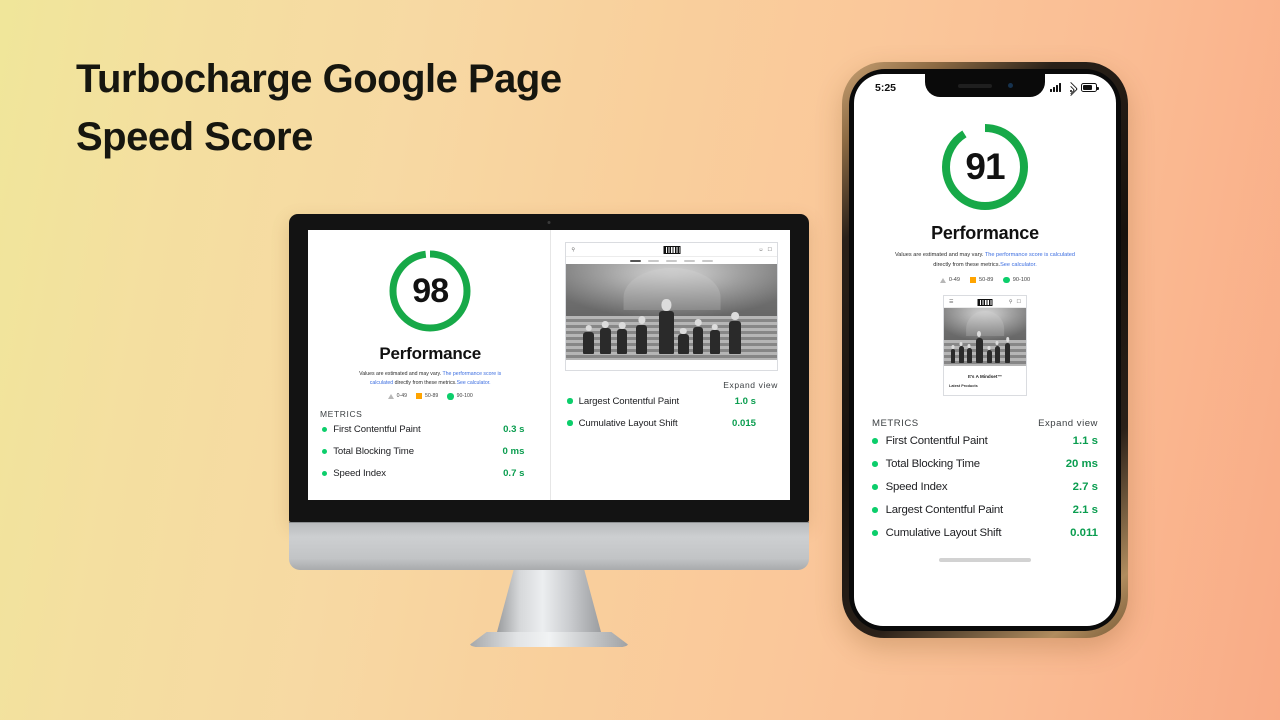 The height and width of the screenshot is (720, 1280). Describe the element at coordinates (430, 474) in the screenshot. I see `table-row: Speed Index 0.7 s` at that location.